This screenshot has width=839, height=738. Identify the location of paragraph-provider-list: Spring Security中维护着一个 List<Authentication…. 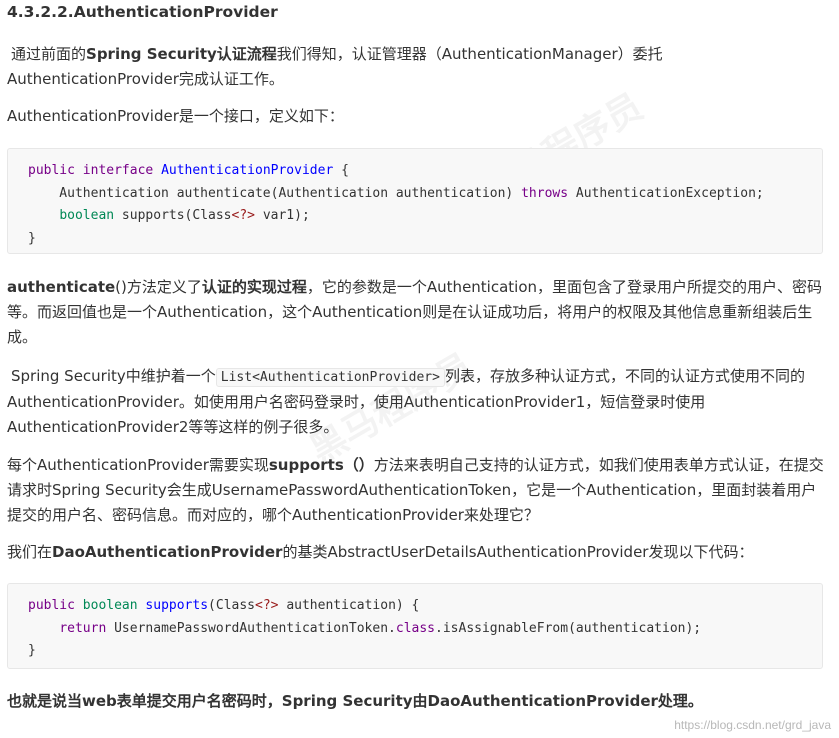
(416, 402).